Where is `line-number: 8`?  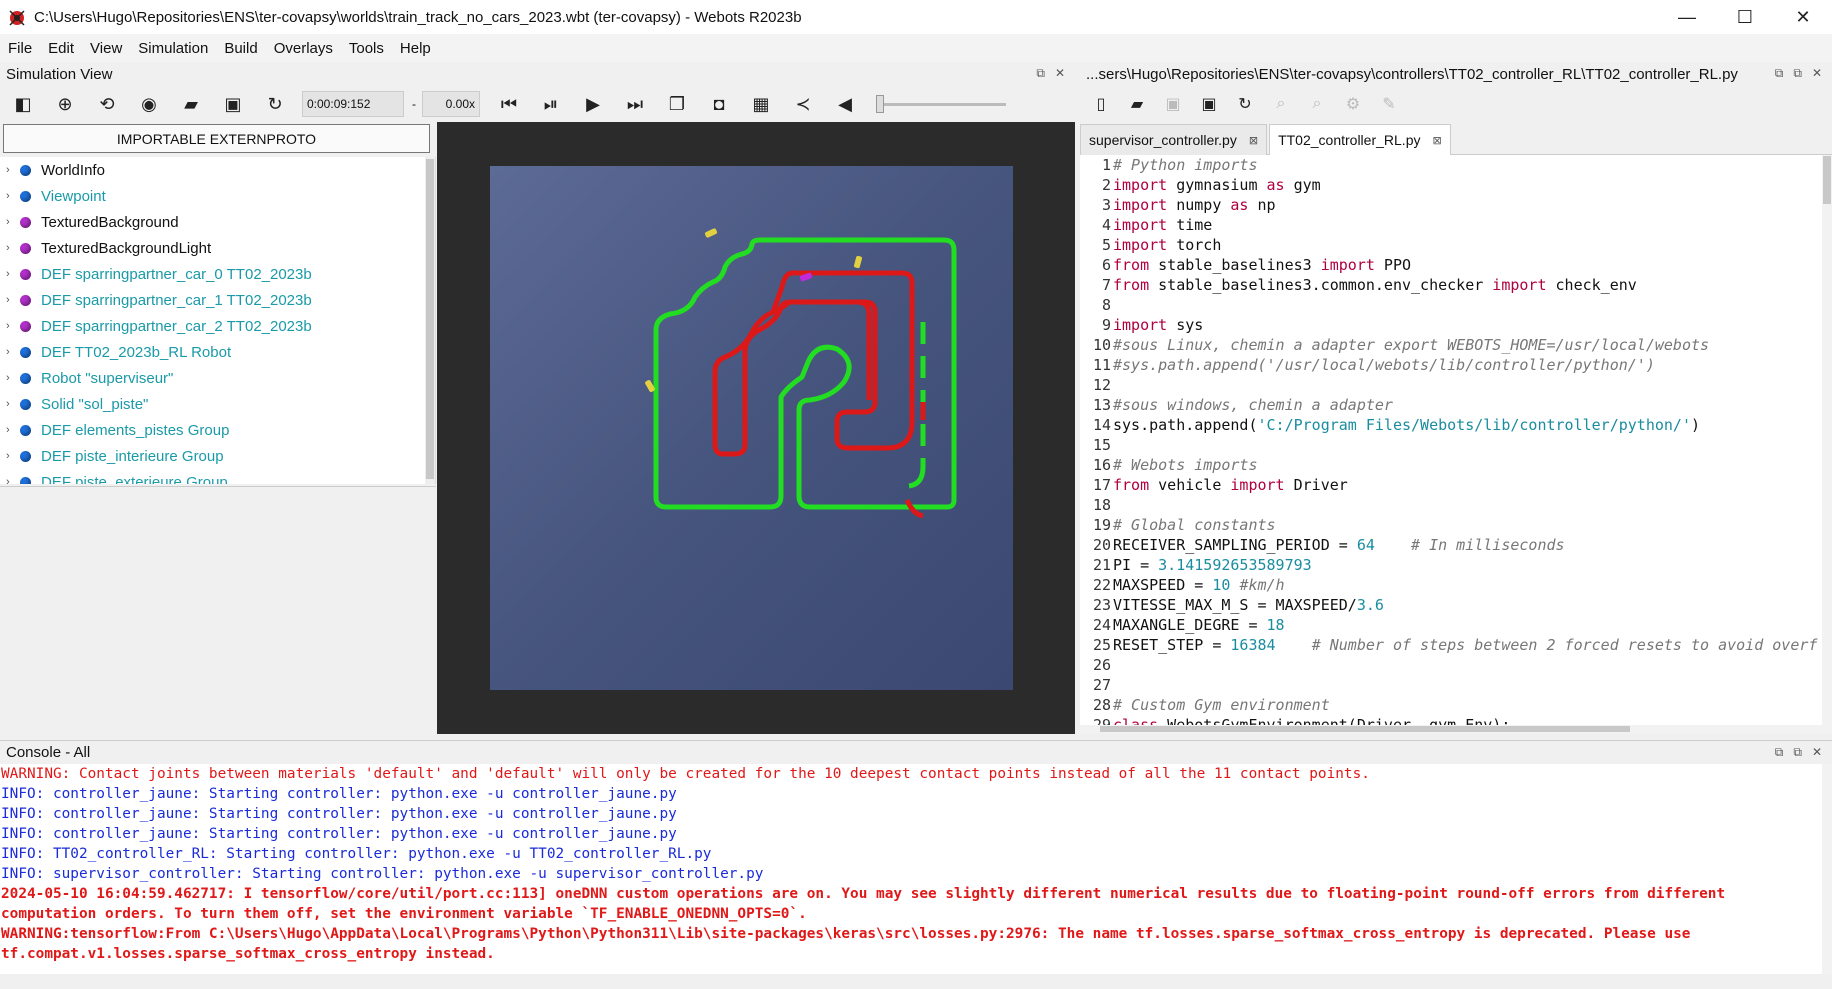
line-number: 8 is located at coordinates (1106, 305).